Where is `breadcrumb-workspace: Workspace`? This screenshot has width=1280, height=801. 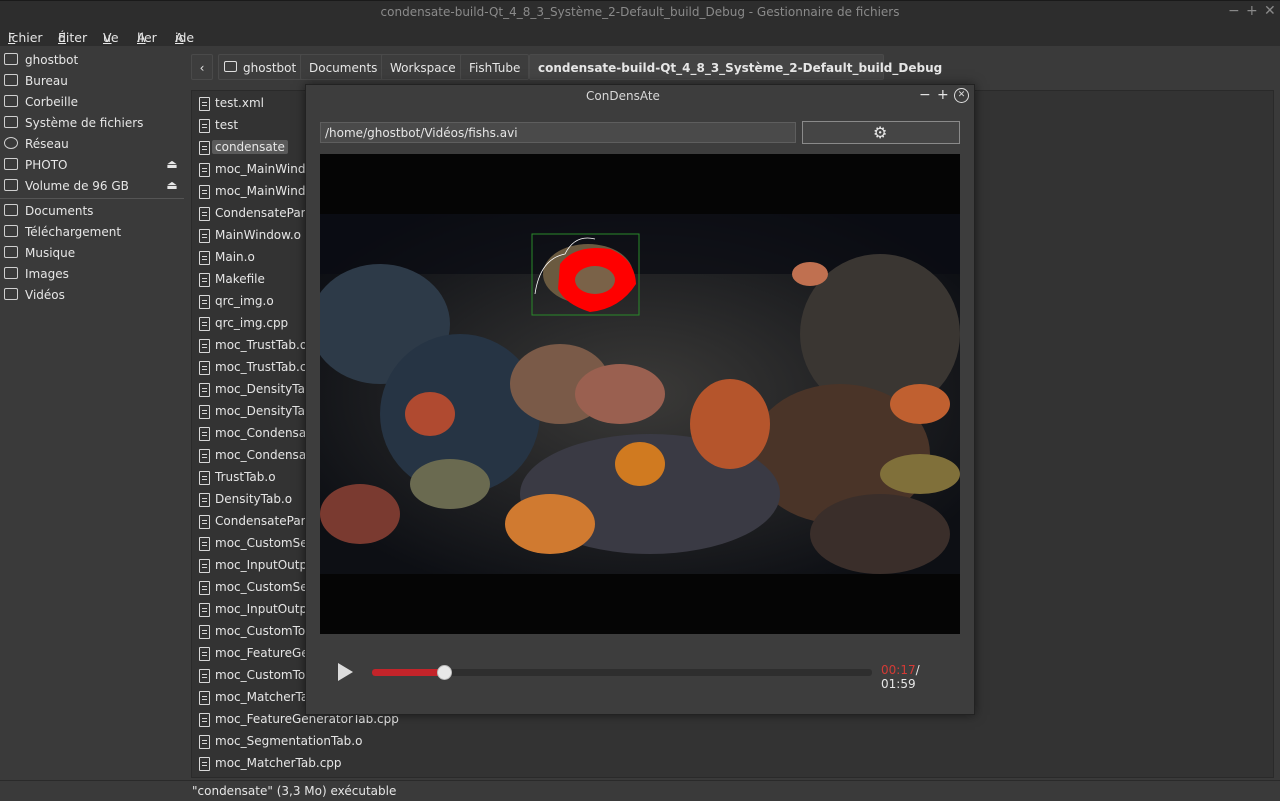
breadcrumb-workspace: Workspace is located at coordinates (423, 67).